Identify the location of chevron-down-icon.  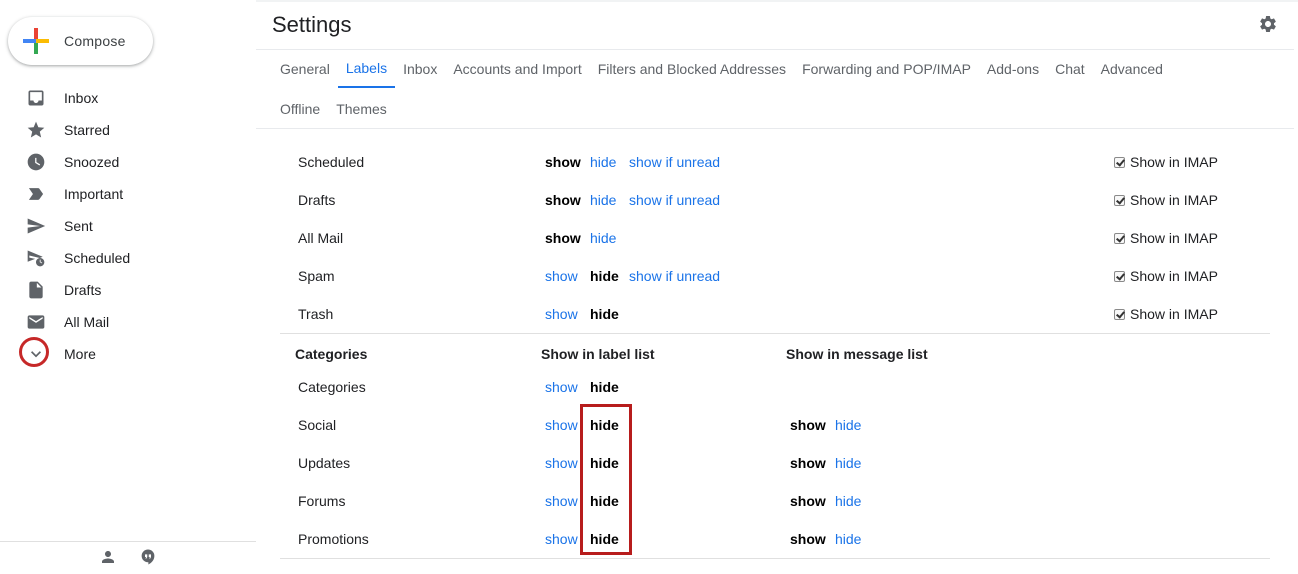
(34, 352).